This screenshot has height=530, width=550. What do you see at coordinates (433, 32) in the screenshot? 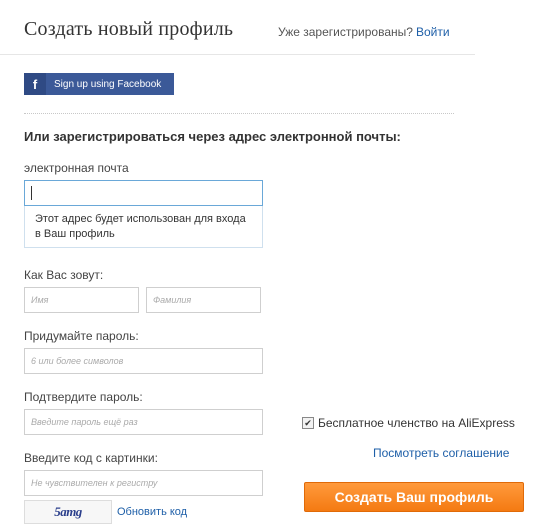
I see `login-link: Войти` at bounding box center [433, 32].